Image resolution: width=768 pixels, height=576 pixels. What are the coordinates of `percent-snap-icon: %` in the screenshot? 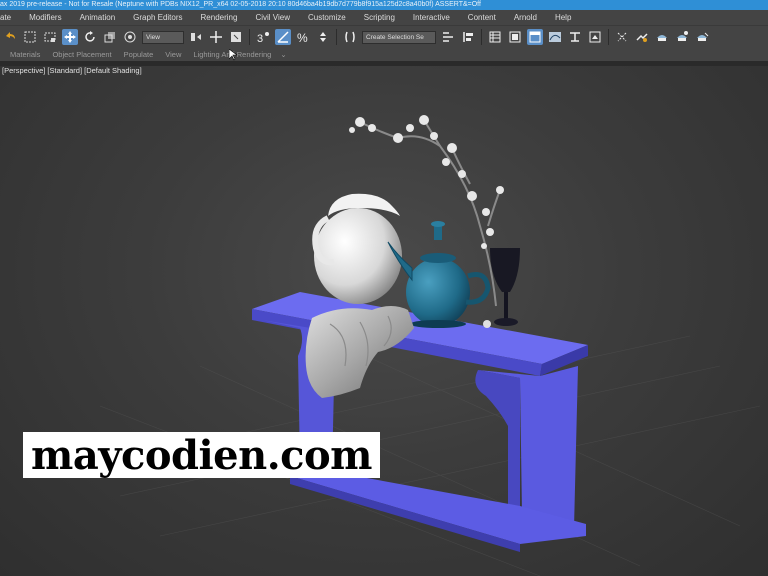 It's located at (303, 37).